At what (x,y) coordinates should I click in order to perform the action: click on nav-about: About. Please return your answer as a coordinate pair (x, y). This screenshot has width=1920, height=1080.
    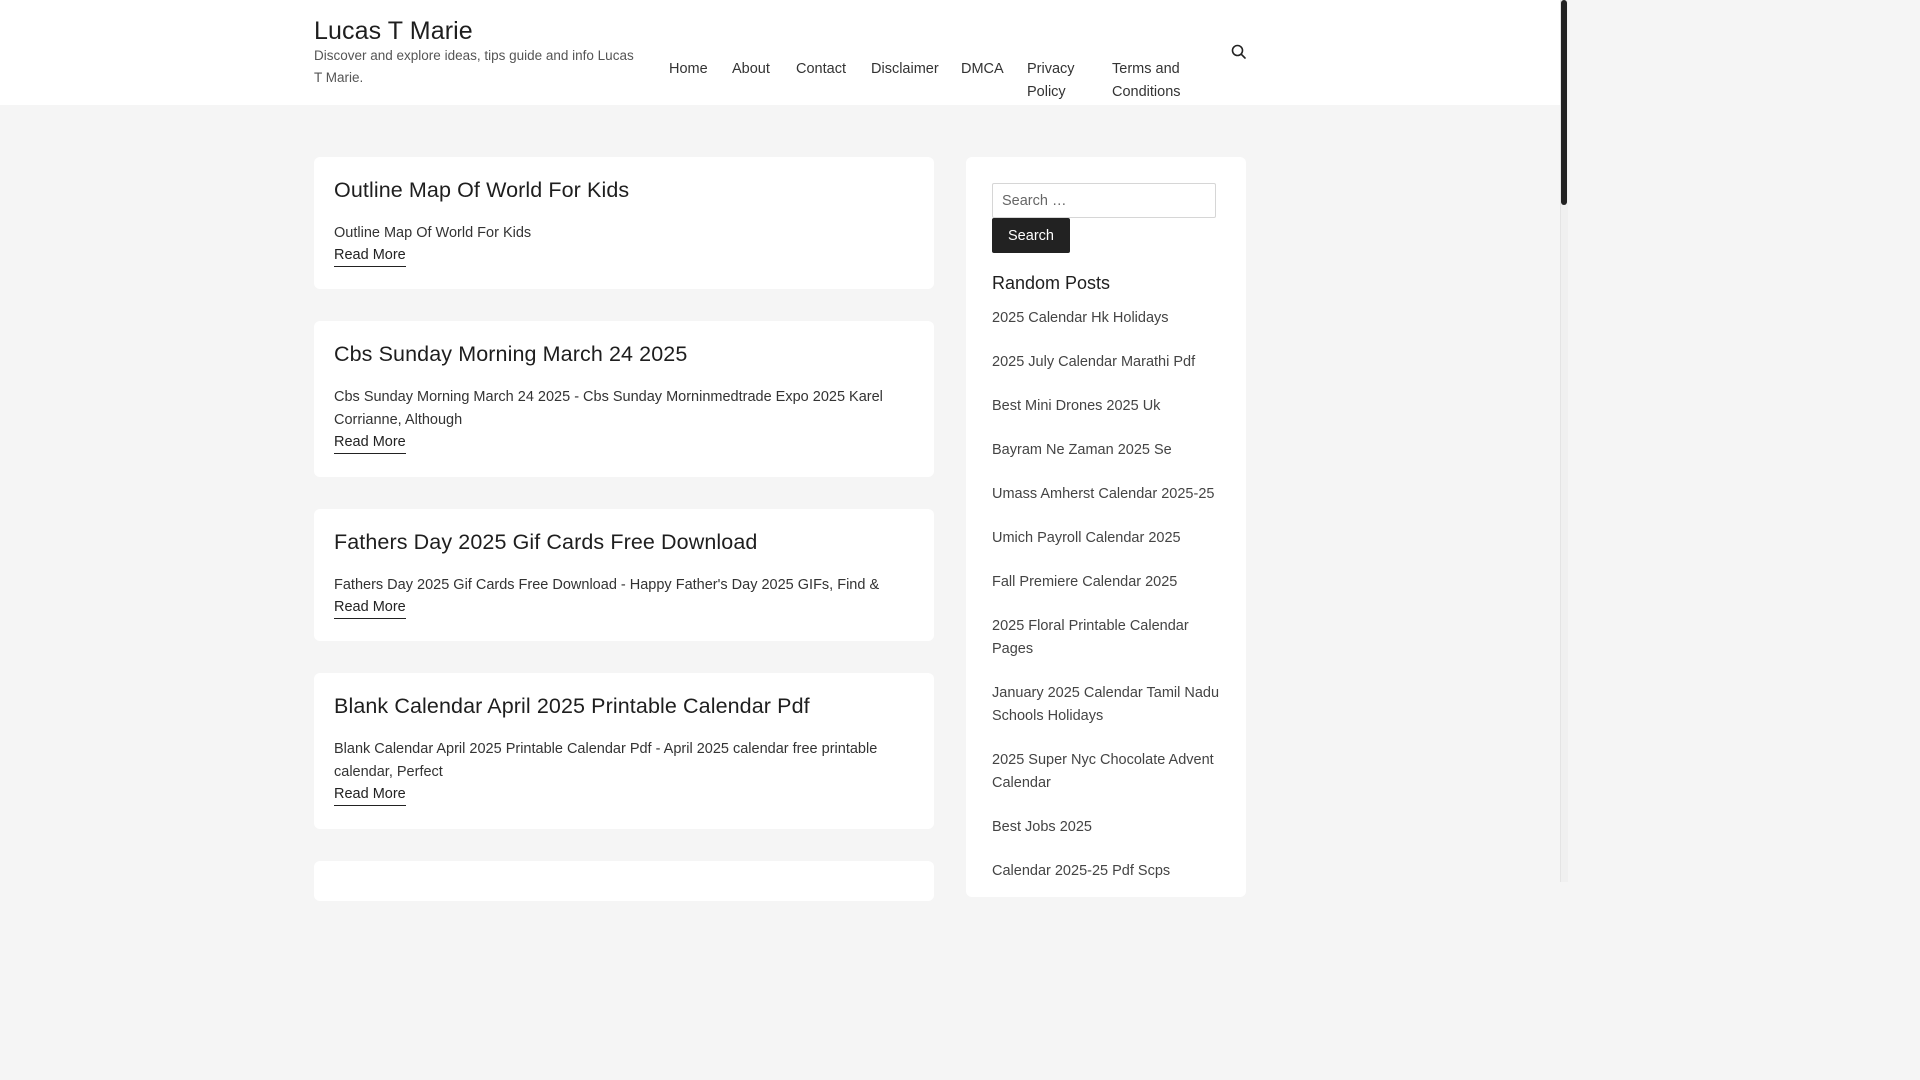
    Looking at the image, I should click on (751, 69).